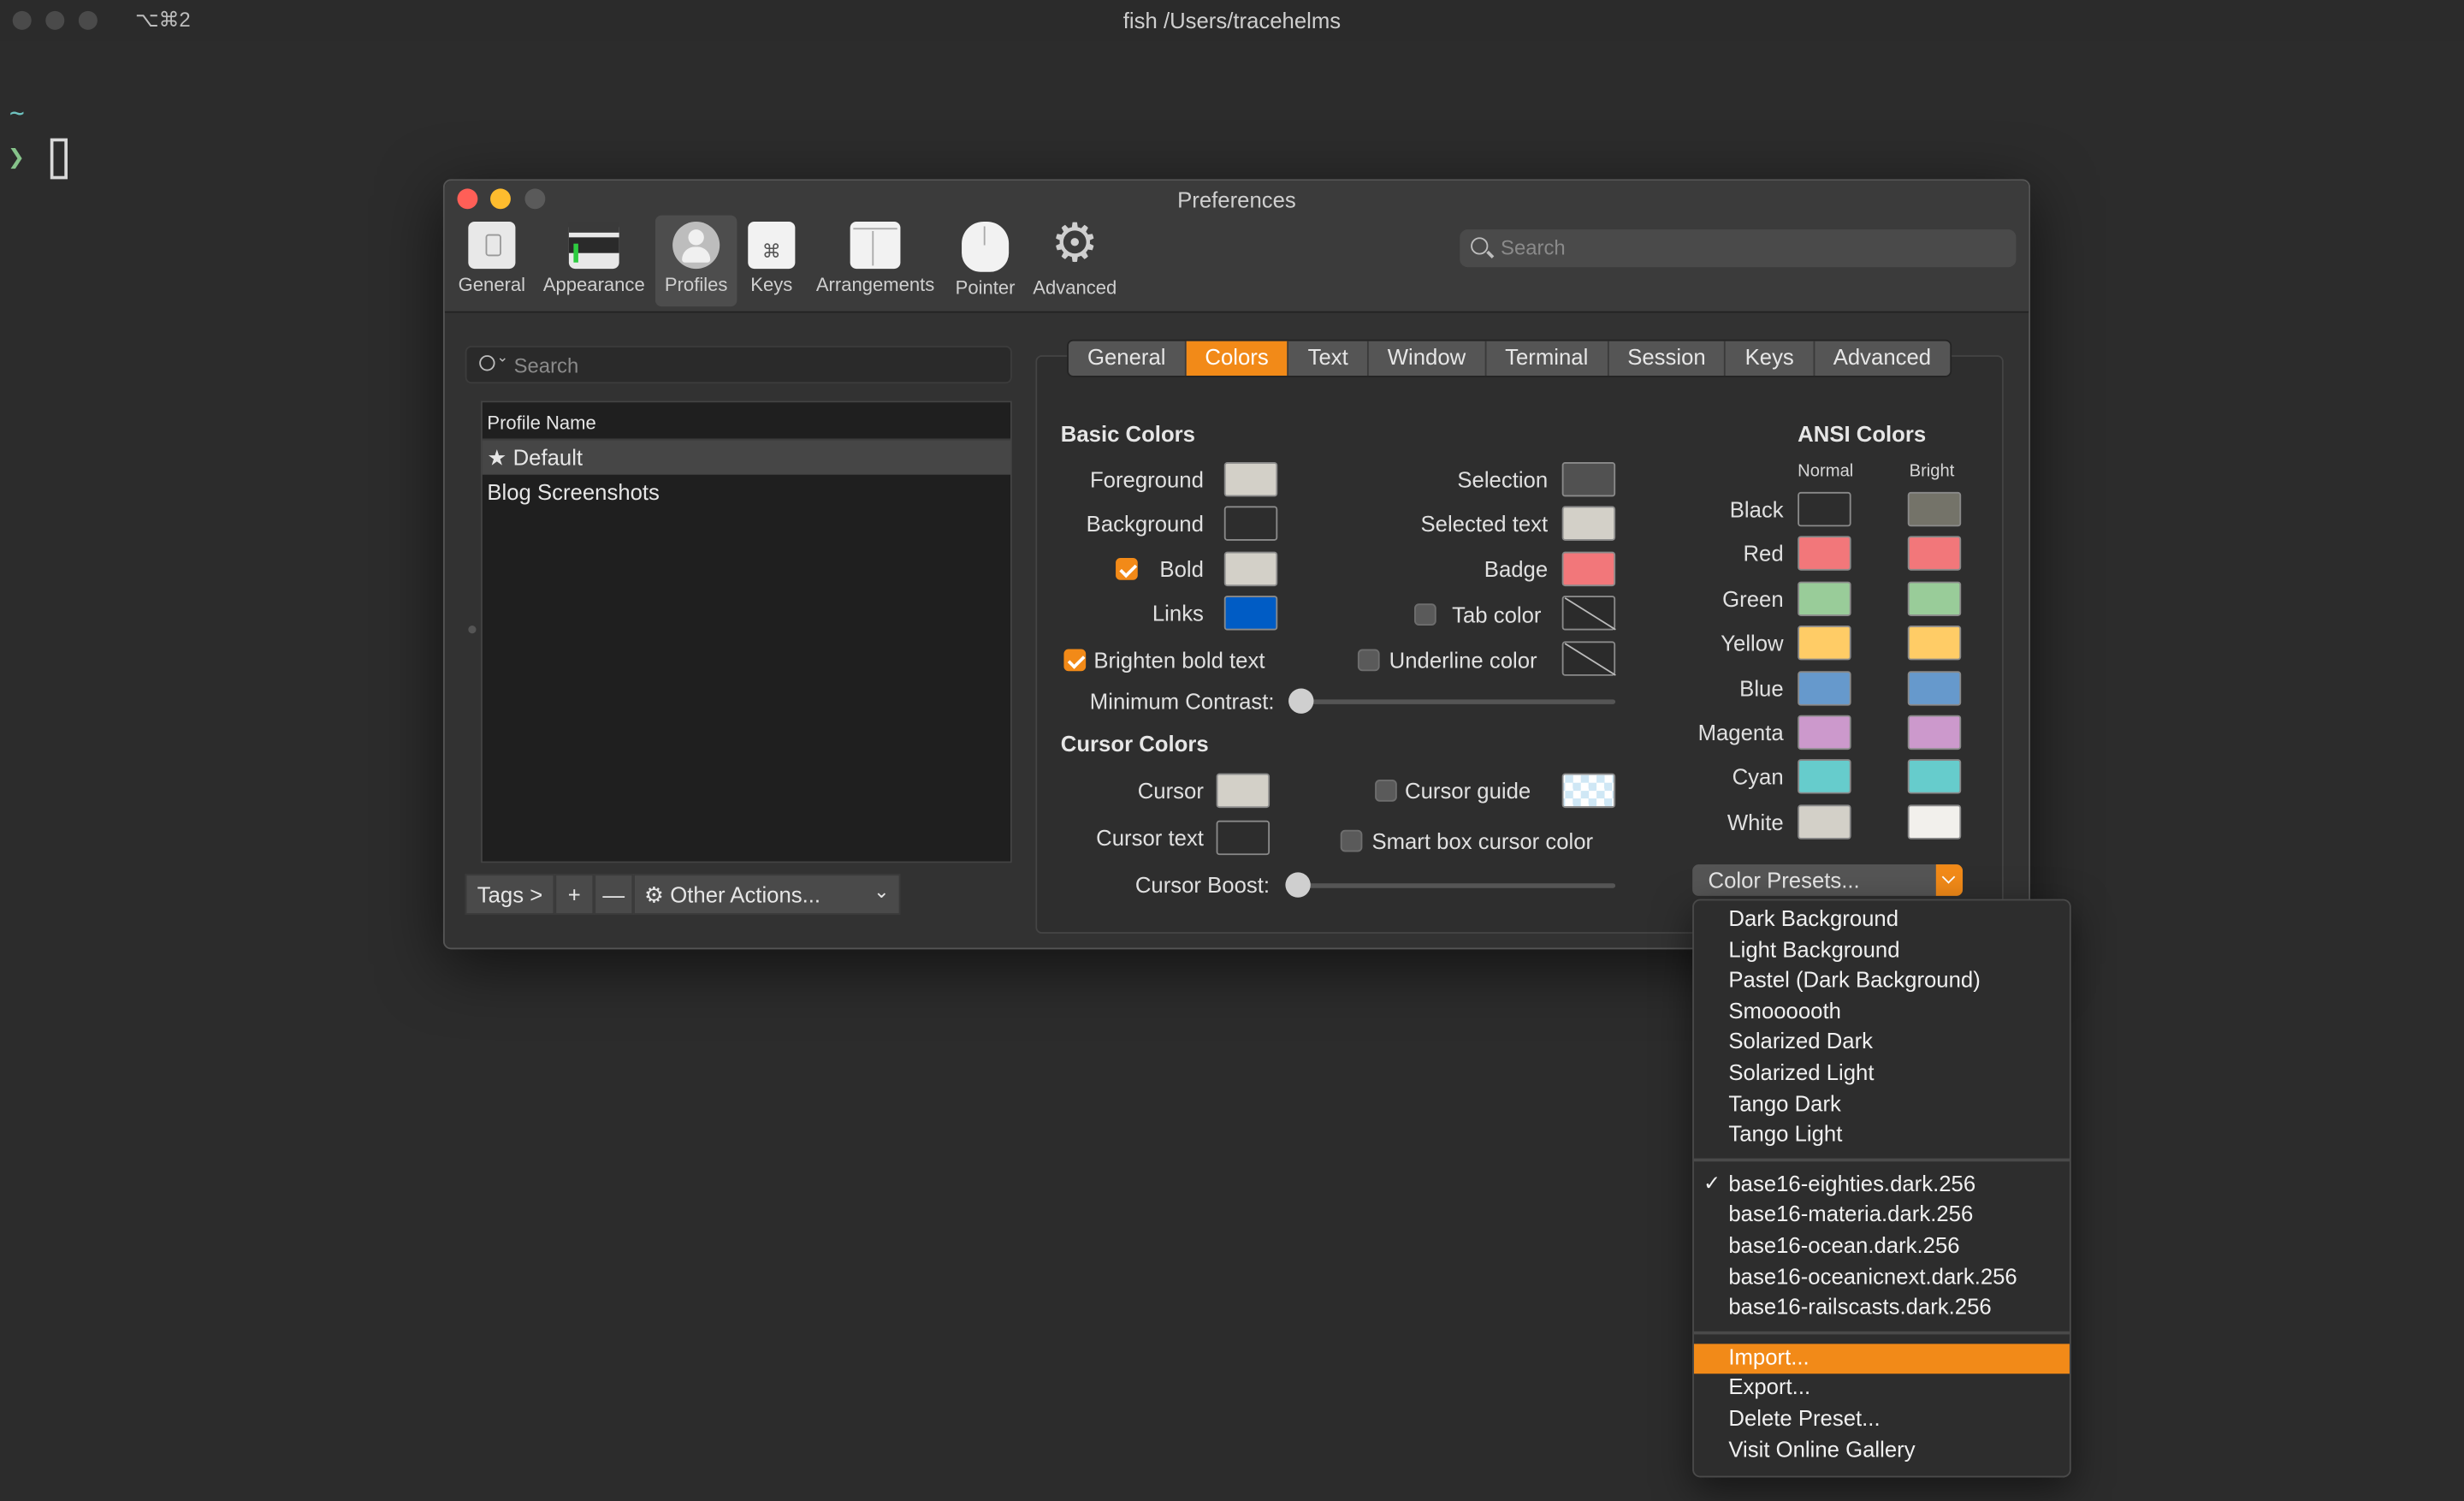 The width and height of the screenshot is (2464, 1501). Describe the element at coordinates (1882, 982) in the screenshot. I see `menu-item: Pastel (Dark Background)` at that location.